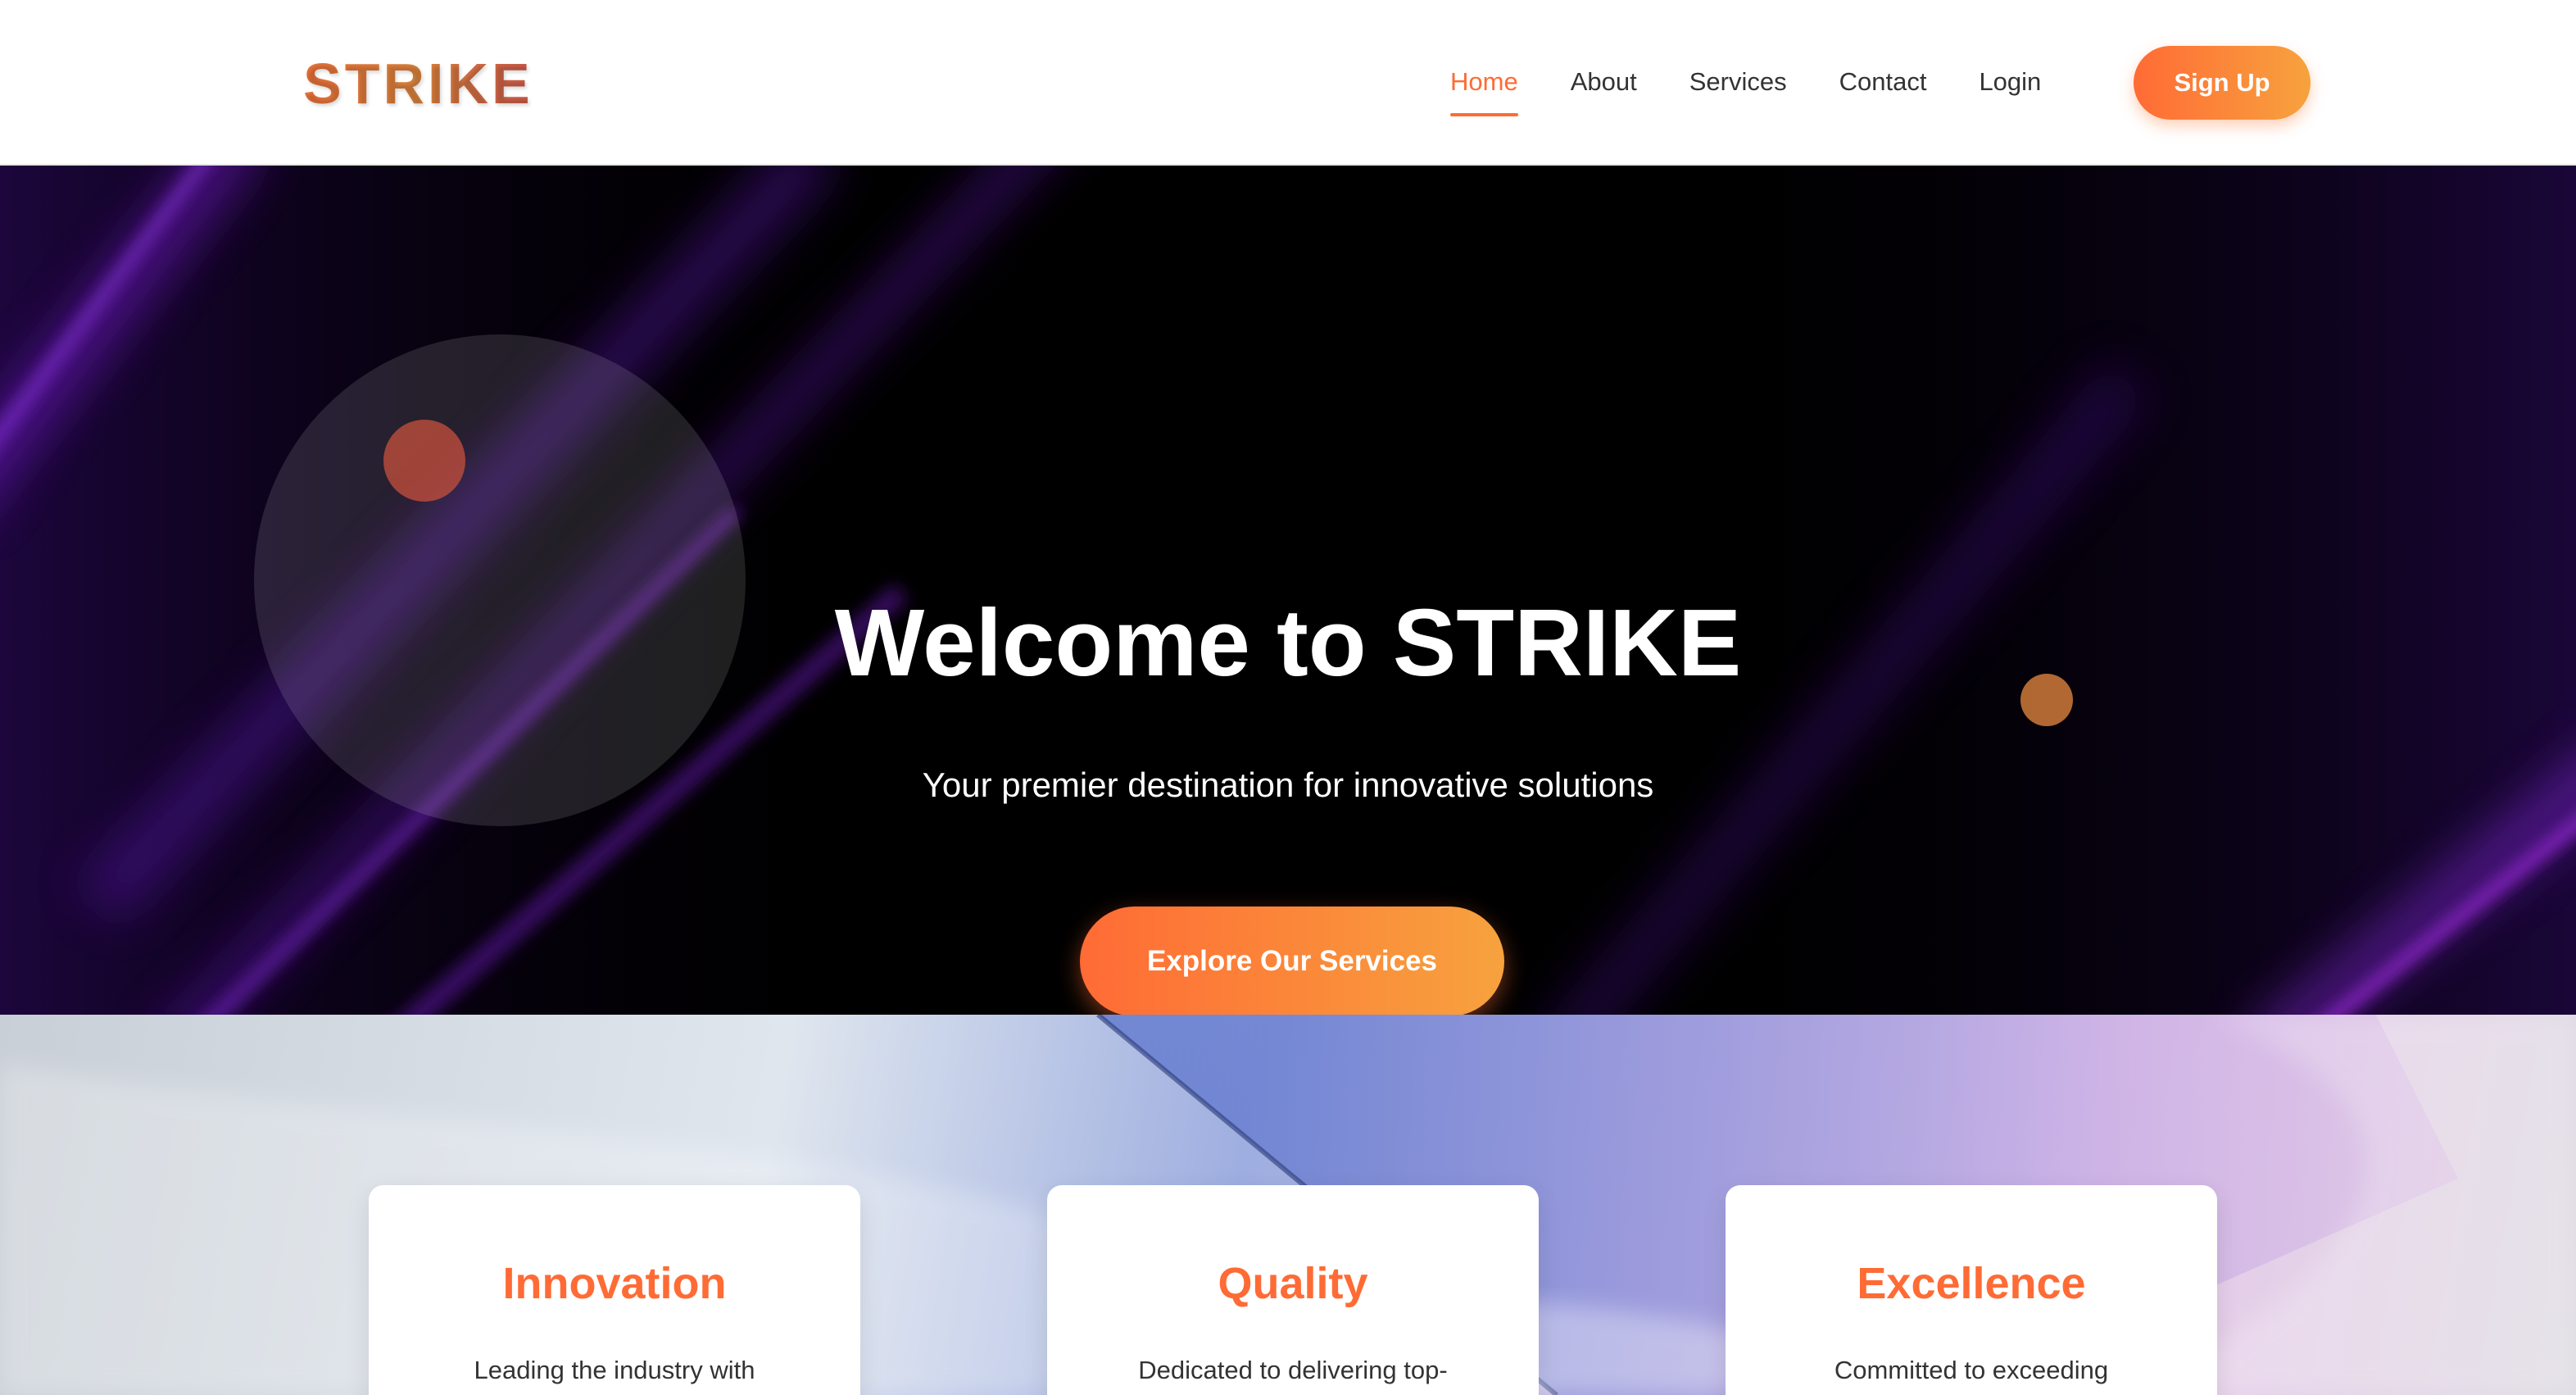  What do you see at coordinates (1971, 1370) in the screenshot?
I see `feature-card-text: Committed to exceeding` at bounding box center [1971, 1370].